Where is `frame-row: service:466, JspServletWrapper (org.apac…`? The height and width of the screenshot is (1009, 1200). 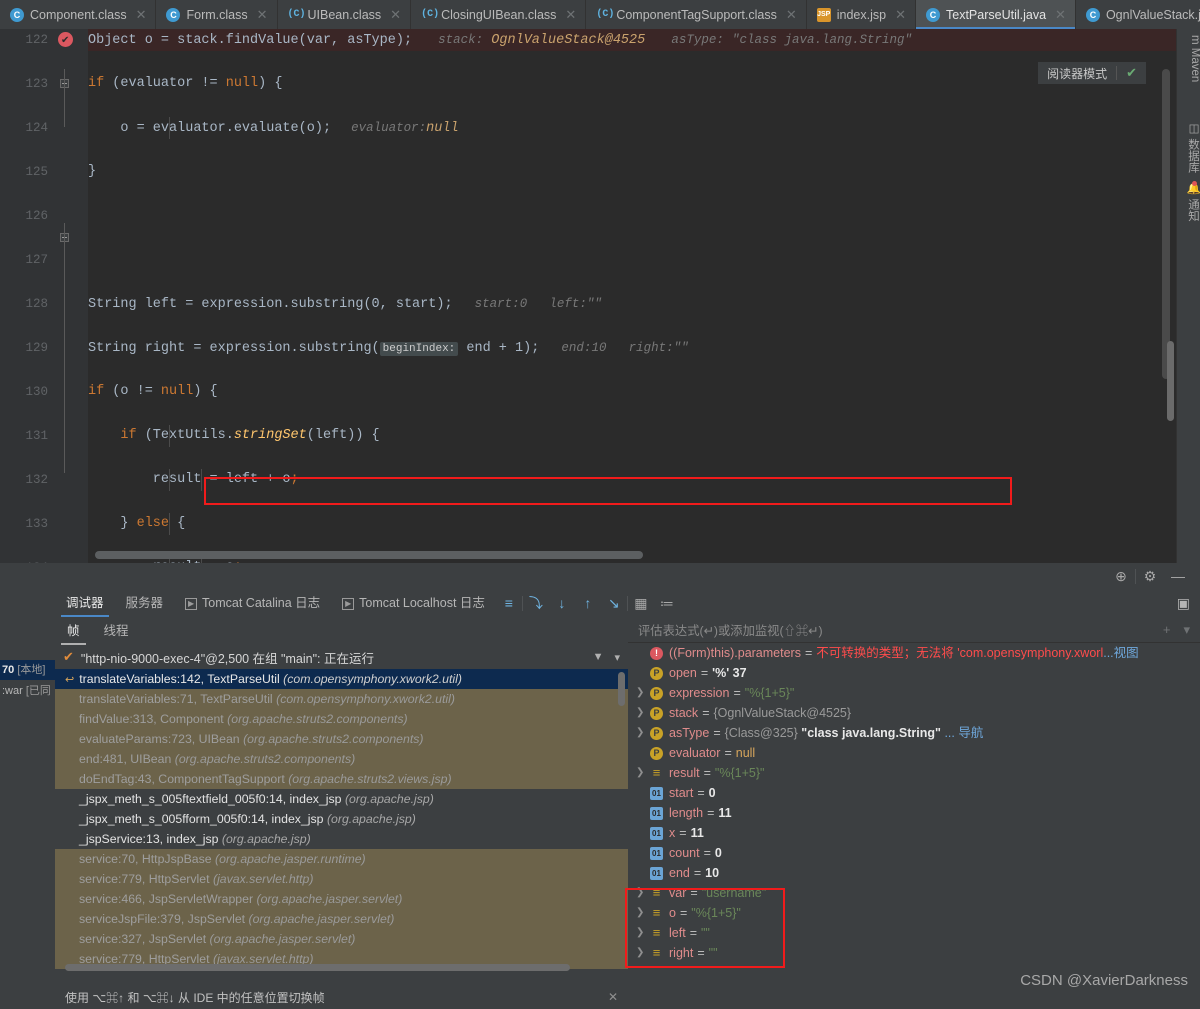
frame-row: service:466, JspServletWrapper (org.apac… is located at coordinates (341, 899).